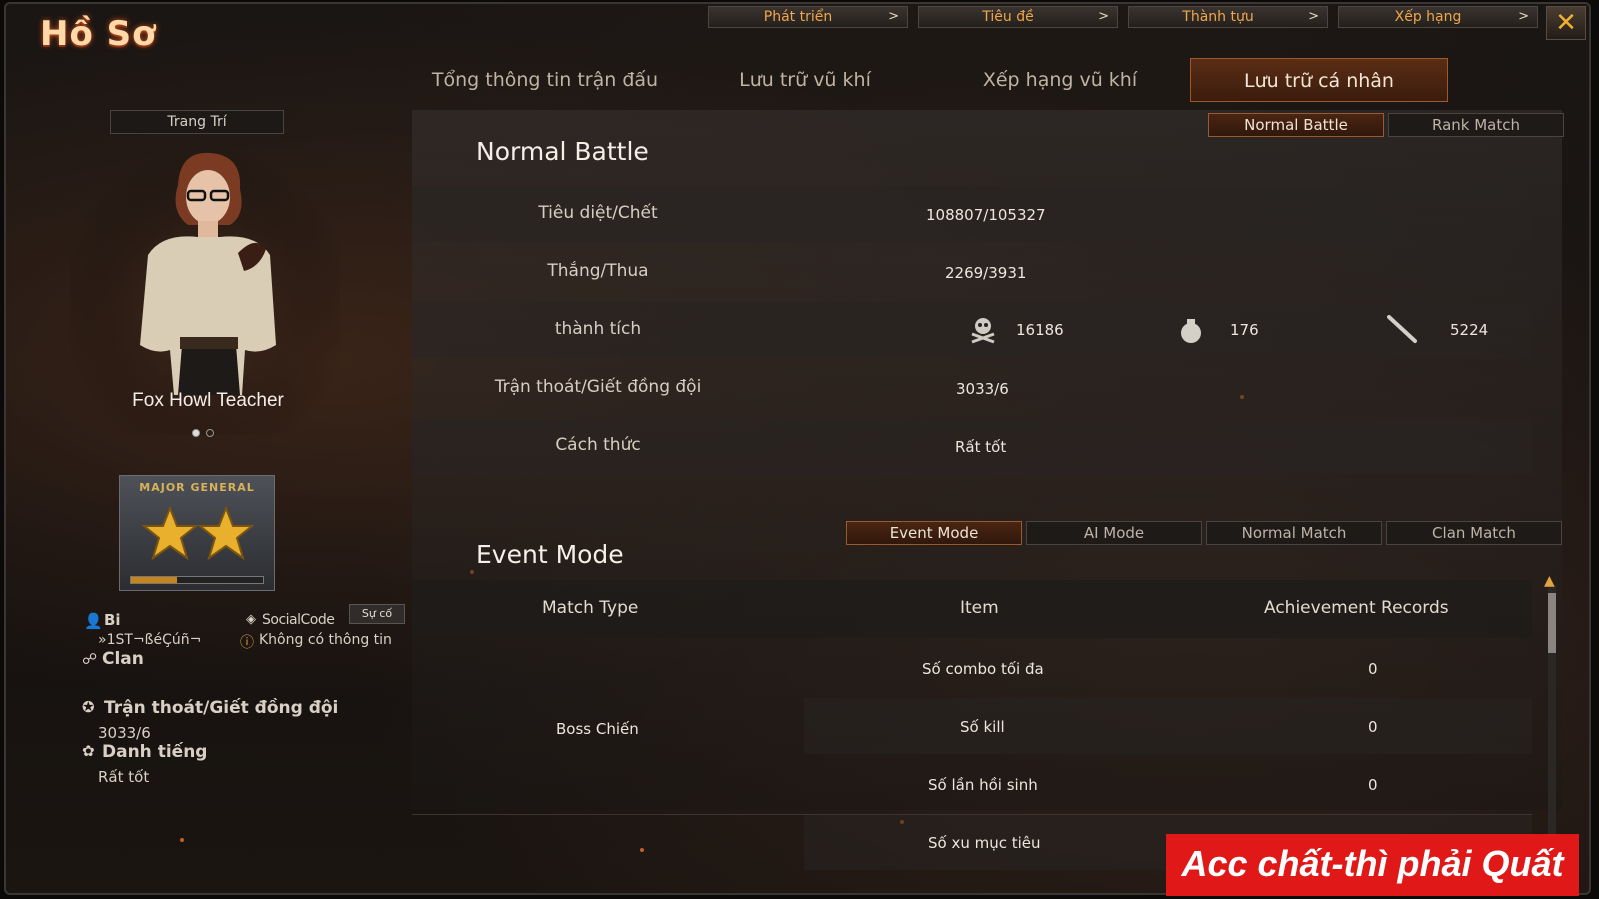 The height and width of the screenshot is (899, 1599). Describe the element at coordinates (1402, 329) in the screenshot. I see `knife-icon` at that location.